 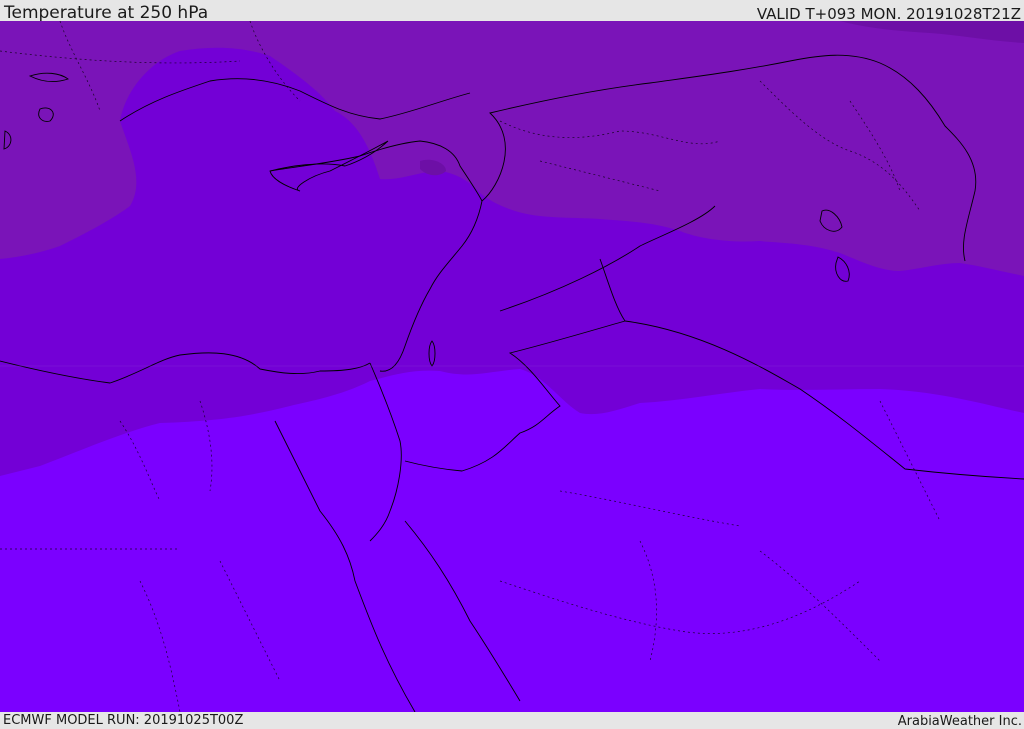 What do you see at coordinates (959, 721) in the screenshot?
I see `credit-text: ArabiaWeather Inc.` at bounding box center [959, 721].